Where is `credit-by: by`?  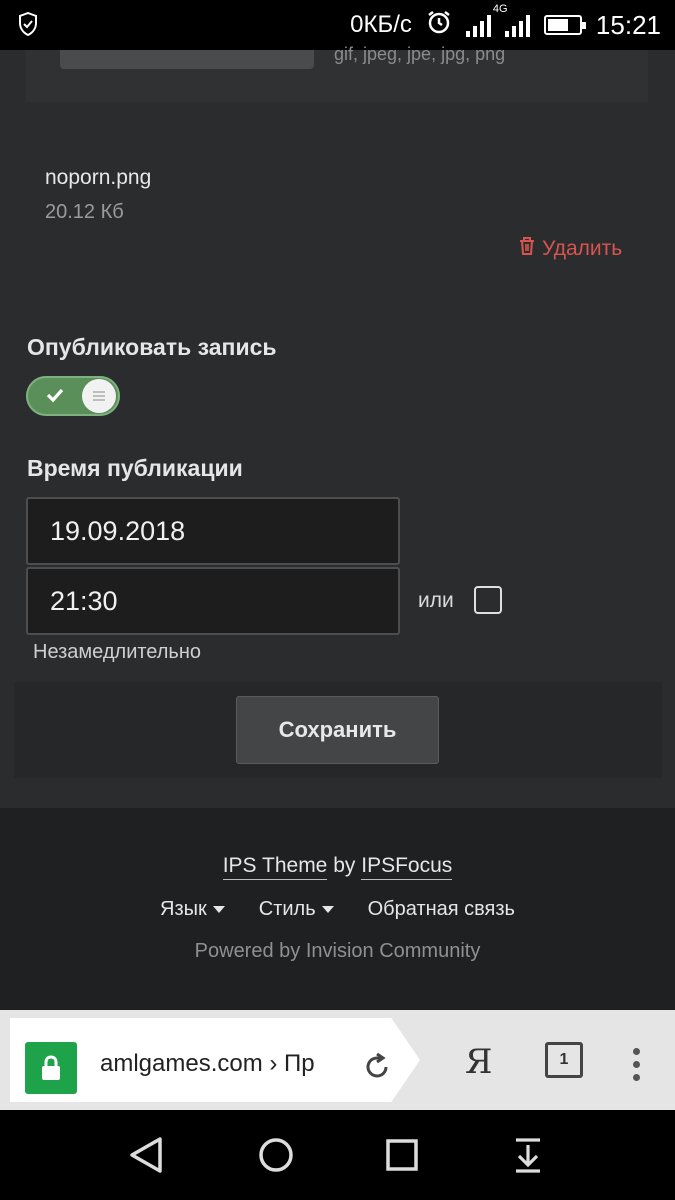
credit-by: by is located at coordinates (344, 865).